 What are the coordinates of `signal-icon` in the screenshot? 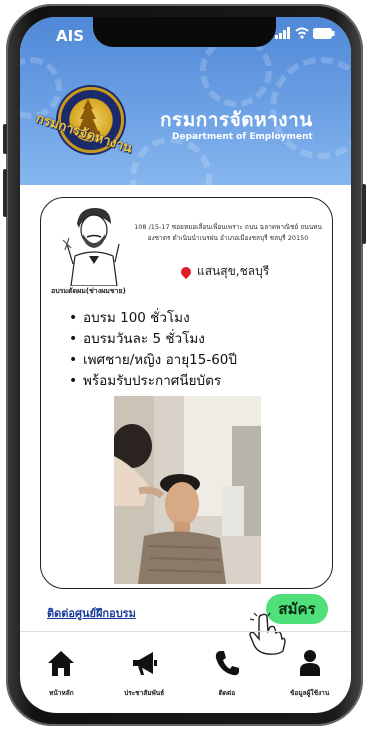 It's located at (282, 33).